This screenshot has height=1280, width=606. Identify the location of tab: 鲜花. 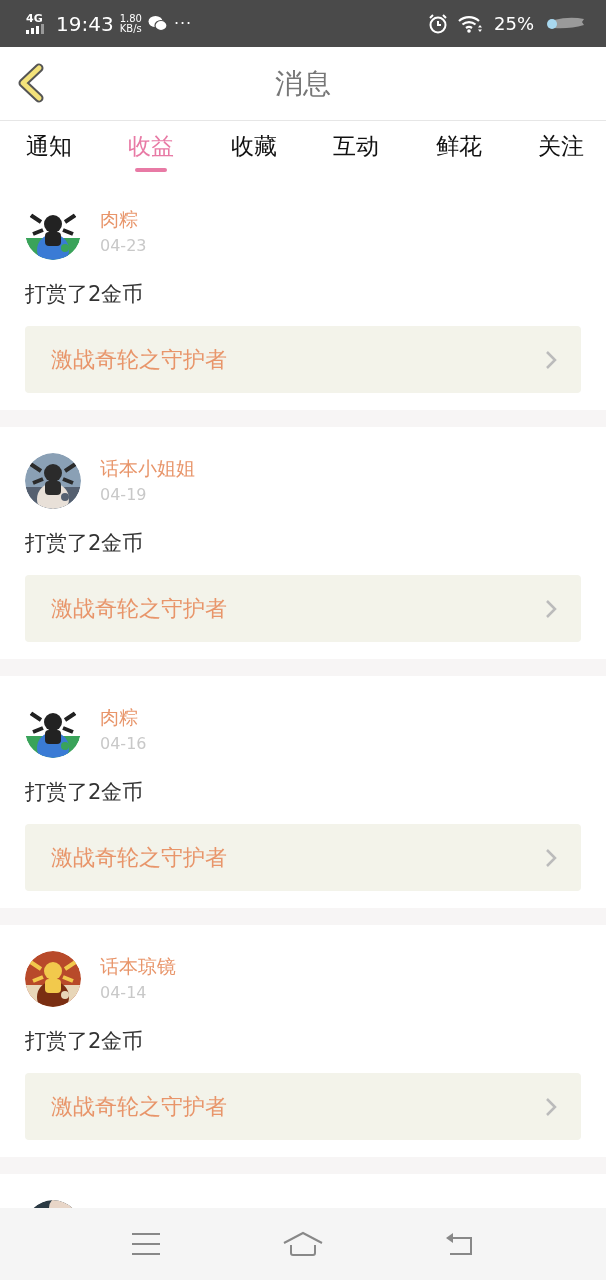
(458, 149).